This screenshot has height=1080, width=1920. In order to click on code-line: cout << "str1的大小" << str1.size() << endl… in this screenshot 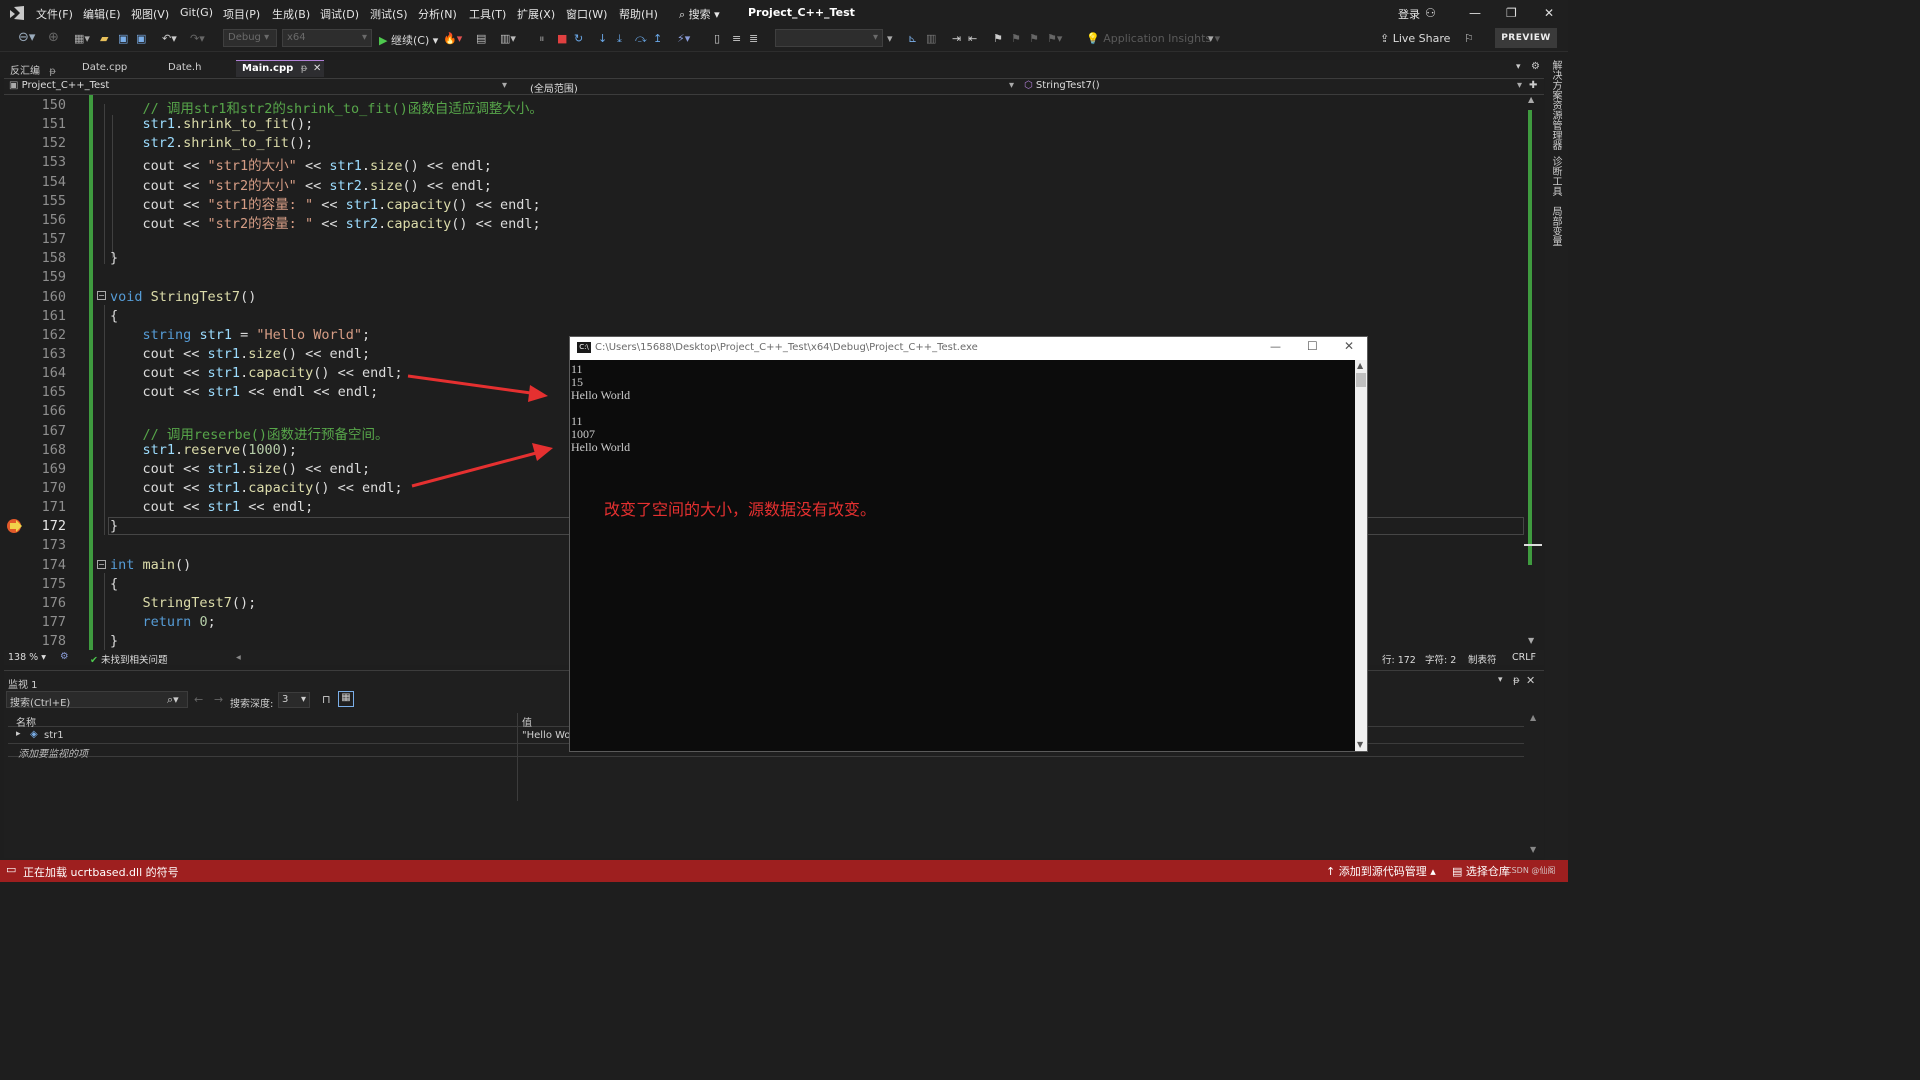, I will do `click(301, 164)`.